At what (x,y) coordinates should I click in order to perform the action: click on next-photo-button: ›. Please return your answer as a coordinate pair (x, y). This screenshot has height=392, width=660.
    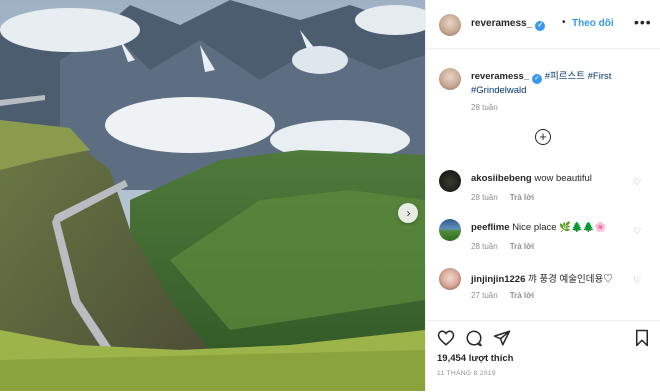
    Looking at the image, I should click on (408, 213).